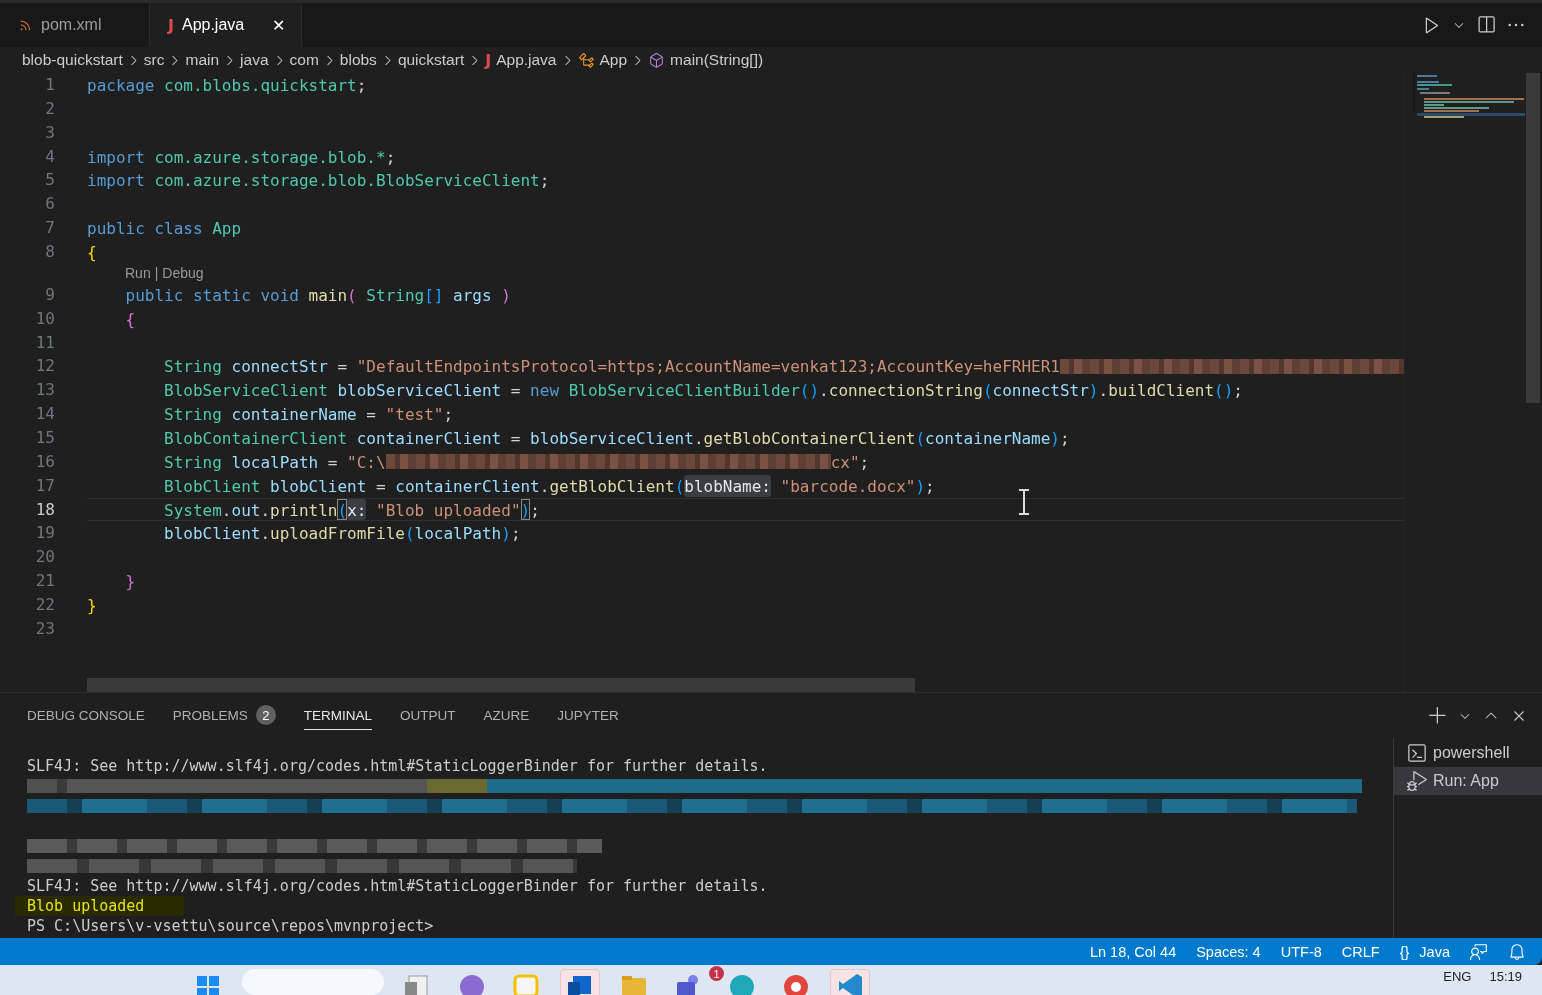  I want to click on code-token: new, so click(544, 391).